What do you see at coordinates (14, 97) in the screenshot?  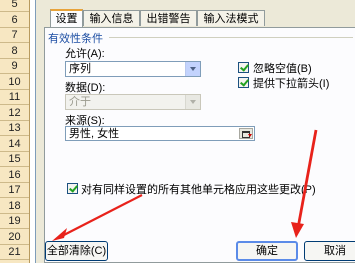 I see `row-header: 11` at bounding box center [14, 97].